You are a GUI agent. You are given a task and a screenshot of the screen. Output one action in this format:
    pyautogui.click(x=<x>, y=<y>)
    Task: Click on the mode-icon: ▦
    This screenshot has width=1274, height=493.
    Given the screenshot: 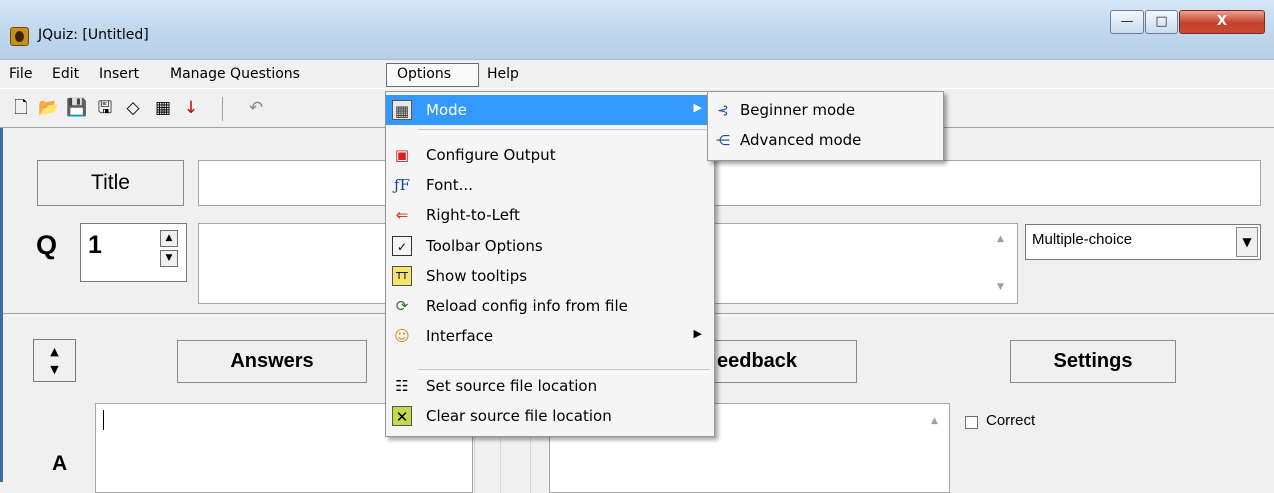 What is the action you would take?
    pyautogui.click(x=402, y=110)
    